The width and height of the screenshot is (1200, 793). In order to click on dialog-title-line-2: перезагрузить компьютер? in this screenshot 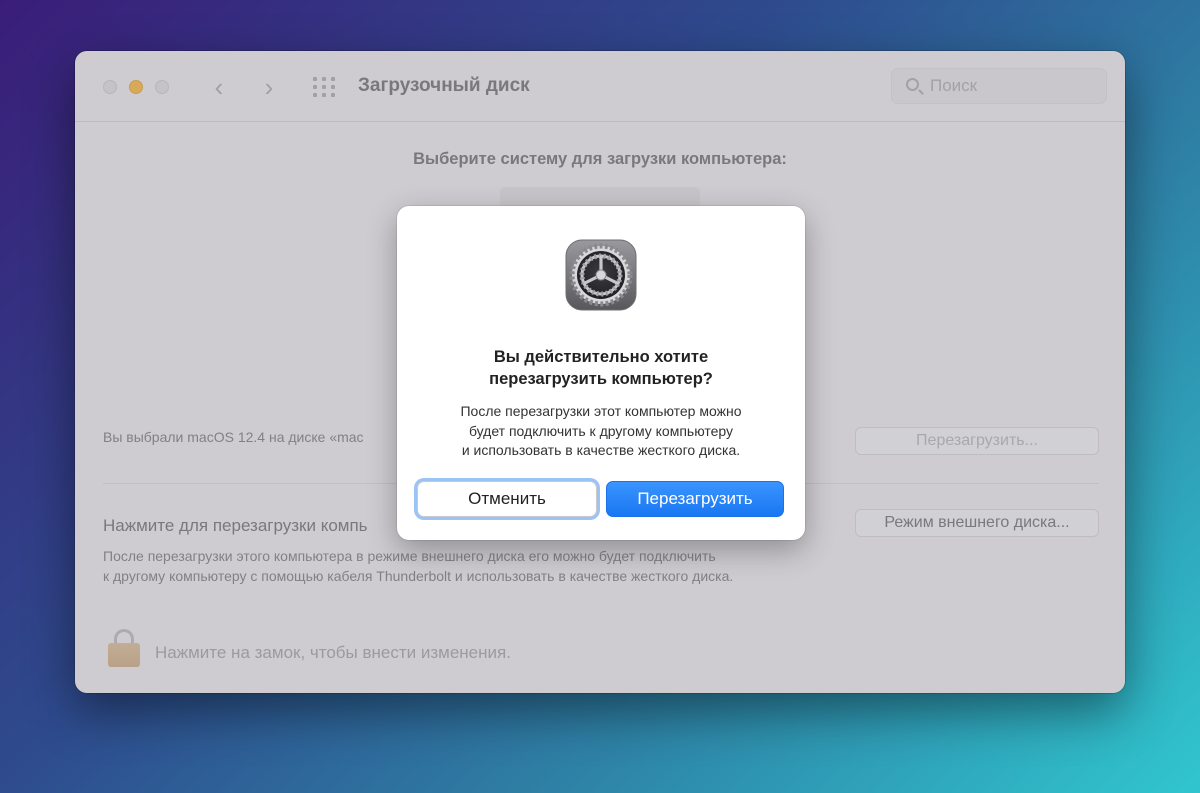, I will do `click(601, 379)`.